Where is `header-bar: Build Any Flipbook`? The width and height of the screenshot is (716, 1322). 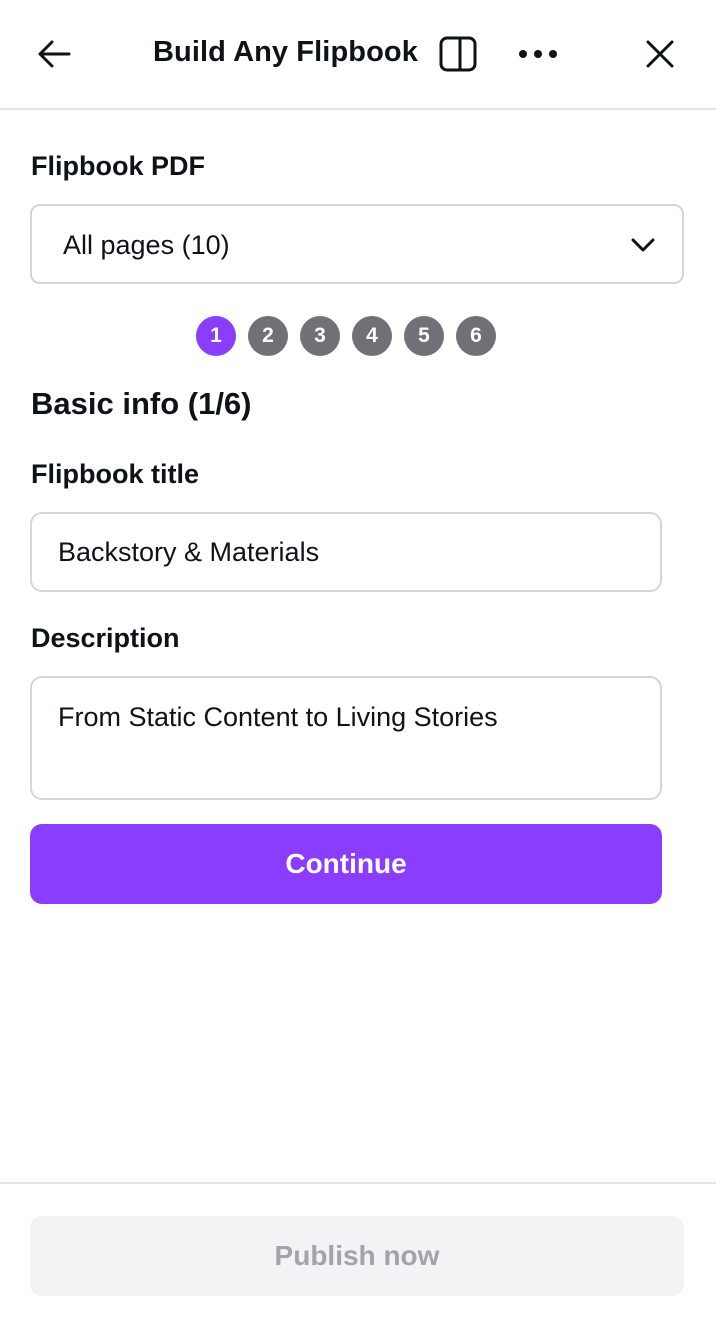 header-bar: Build Any Flipbook is located at coordinates (358, 55).